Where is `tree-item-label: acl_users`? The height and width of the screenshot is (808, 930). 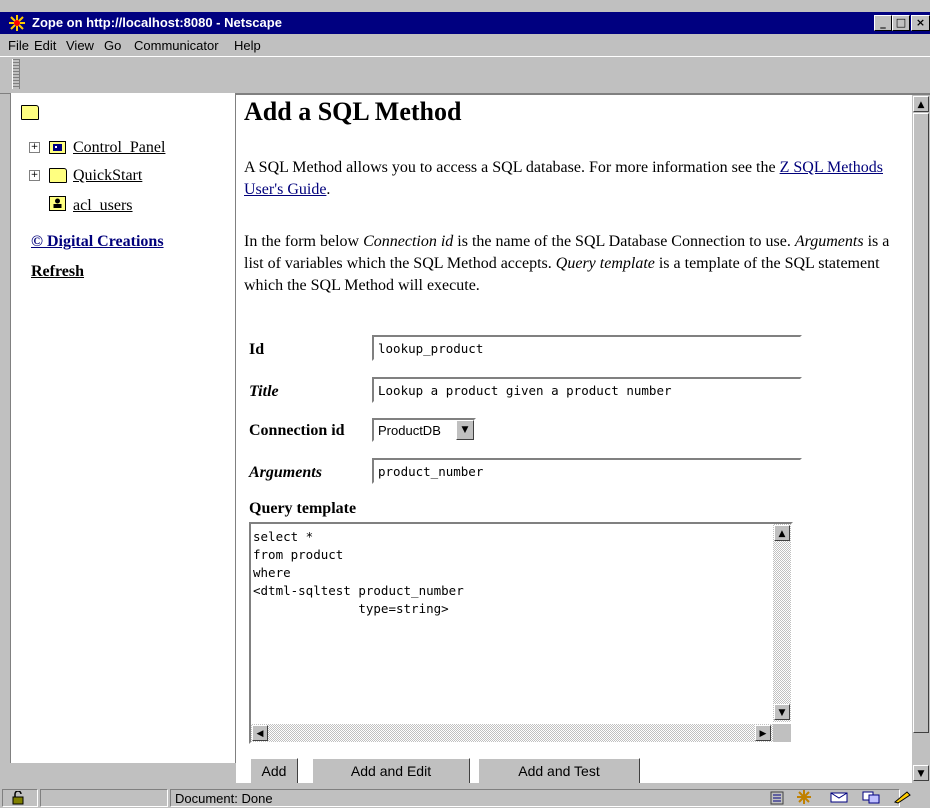 tree-item-label: acl_users is located at coordinates (103, 205).